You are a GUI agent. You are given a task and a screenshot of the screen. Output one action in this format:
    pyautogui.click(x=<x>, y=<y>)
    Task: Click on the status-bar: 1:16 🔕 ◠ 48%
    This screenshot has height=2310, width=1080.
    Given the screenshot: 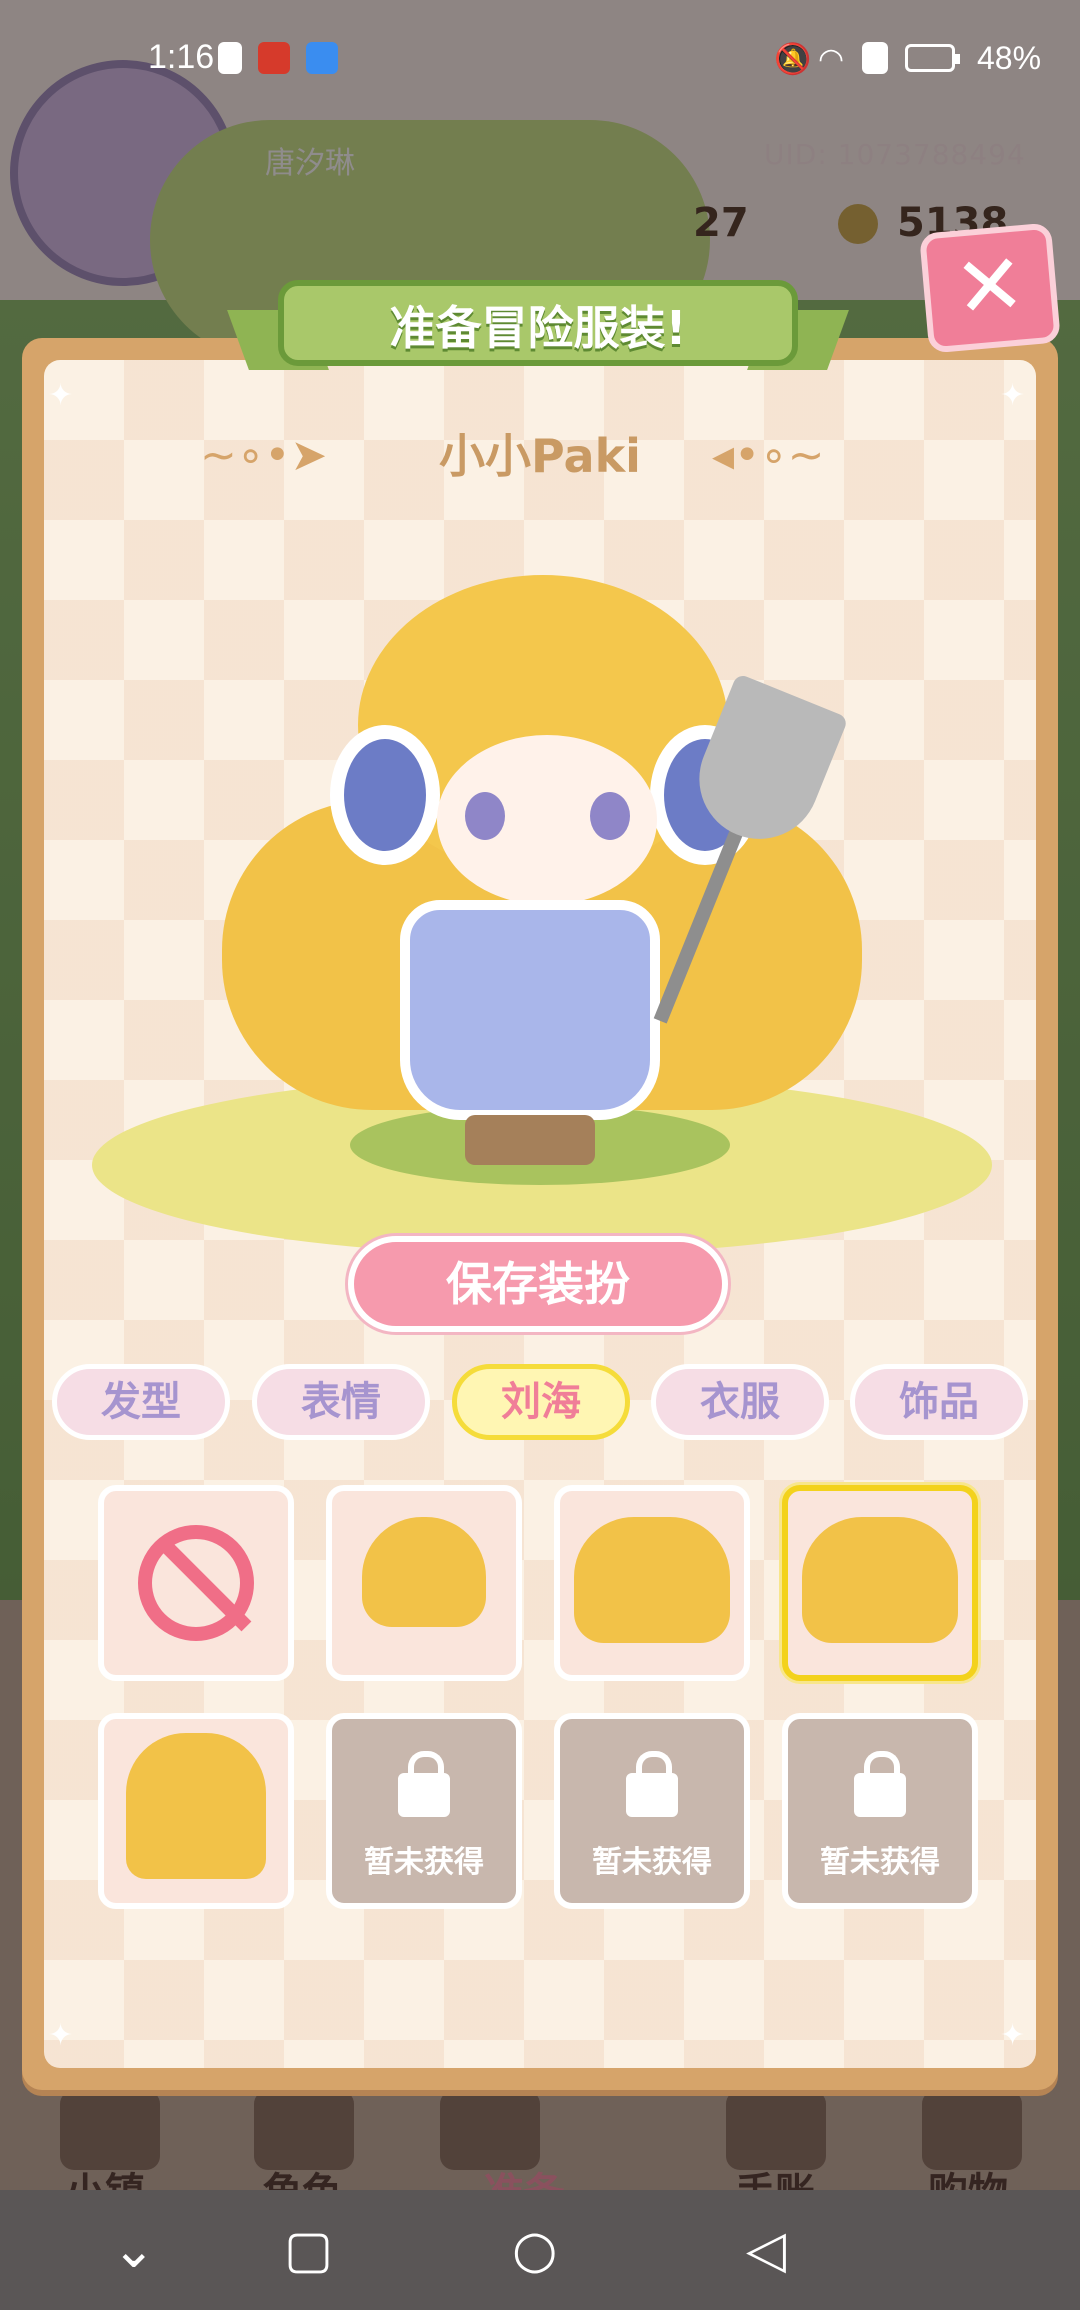 What is the action you would take?
    pyautogui.click(x=540, y=60)
    